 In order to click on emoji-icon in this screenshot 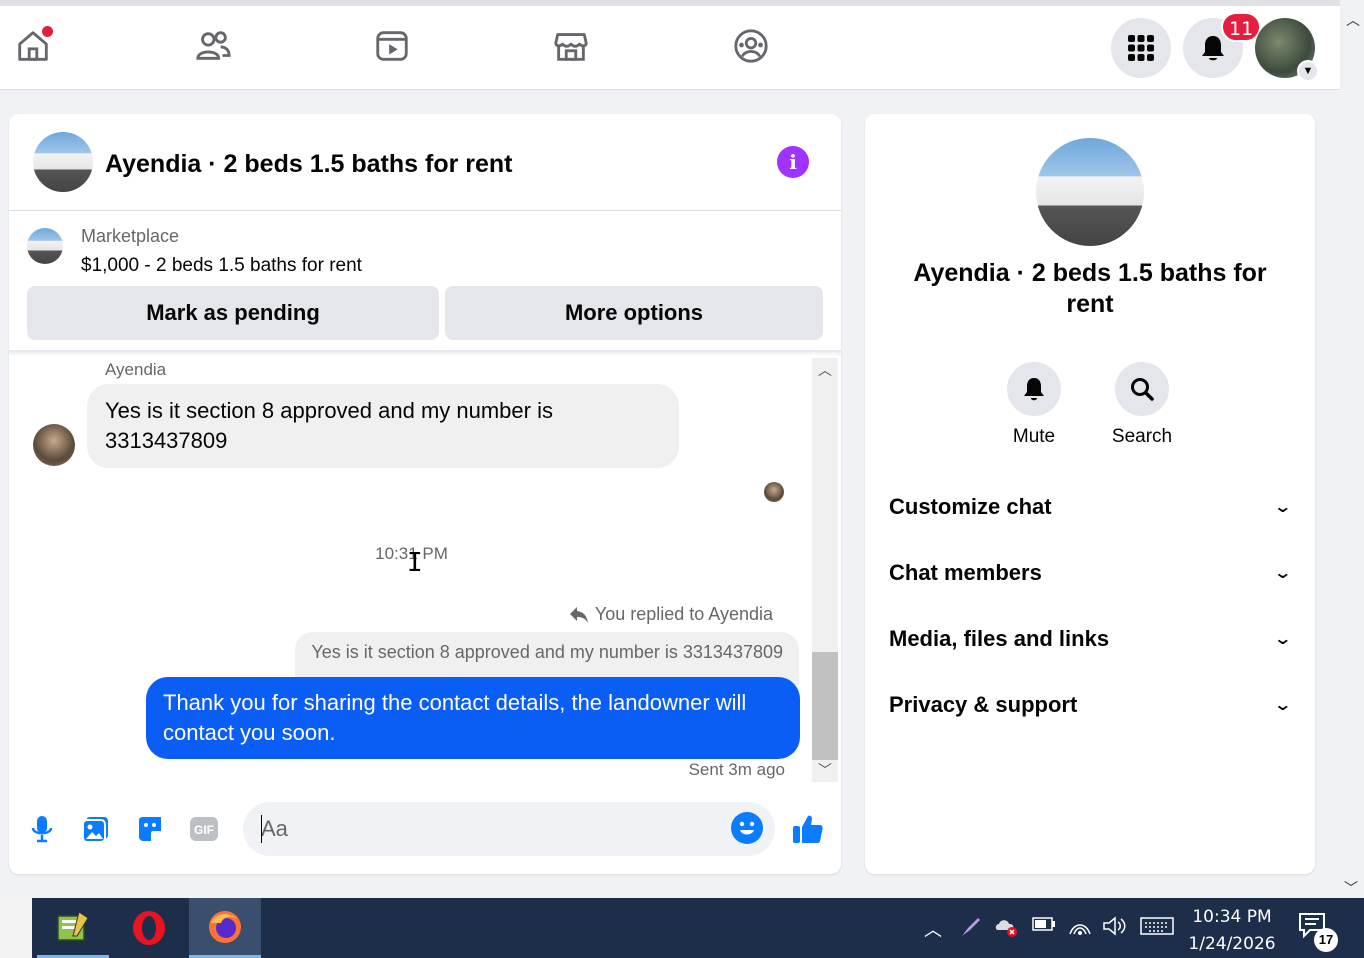, I will do `click(747, 828)`.